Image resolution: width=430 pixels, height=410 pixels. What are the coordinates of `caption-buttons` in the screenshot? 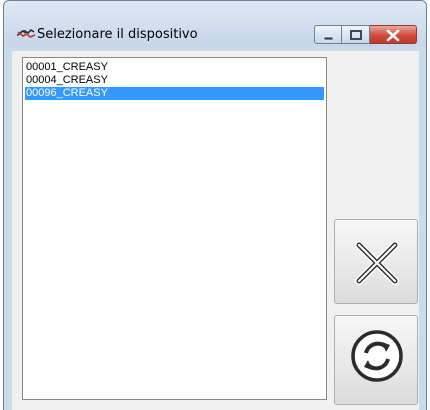 It's located at (366, 34).